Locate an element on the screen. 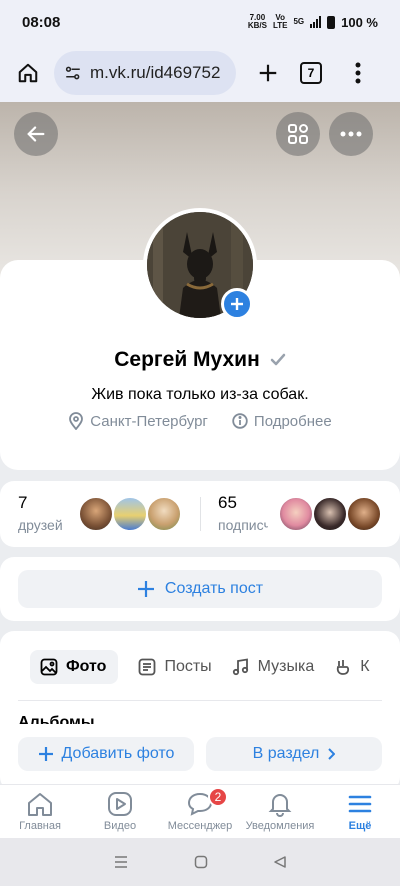 This screenshot has height=886, width=400. new-tab-button is located at coordinates (268, 73).